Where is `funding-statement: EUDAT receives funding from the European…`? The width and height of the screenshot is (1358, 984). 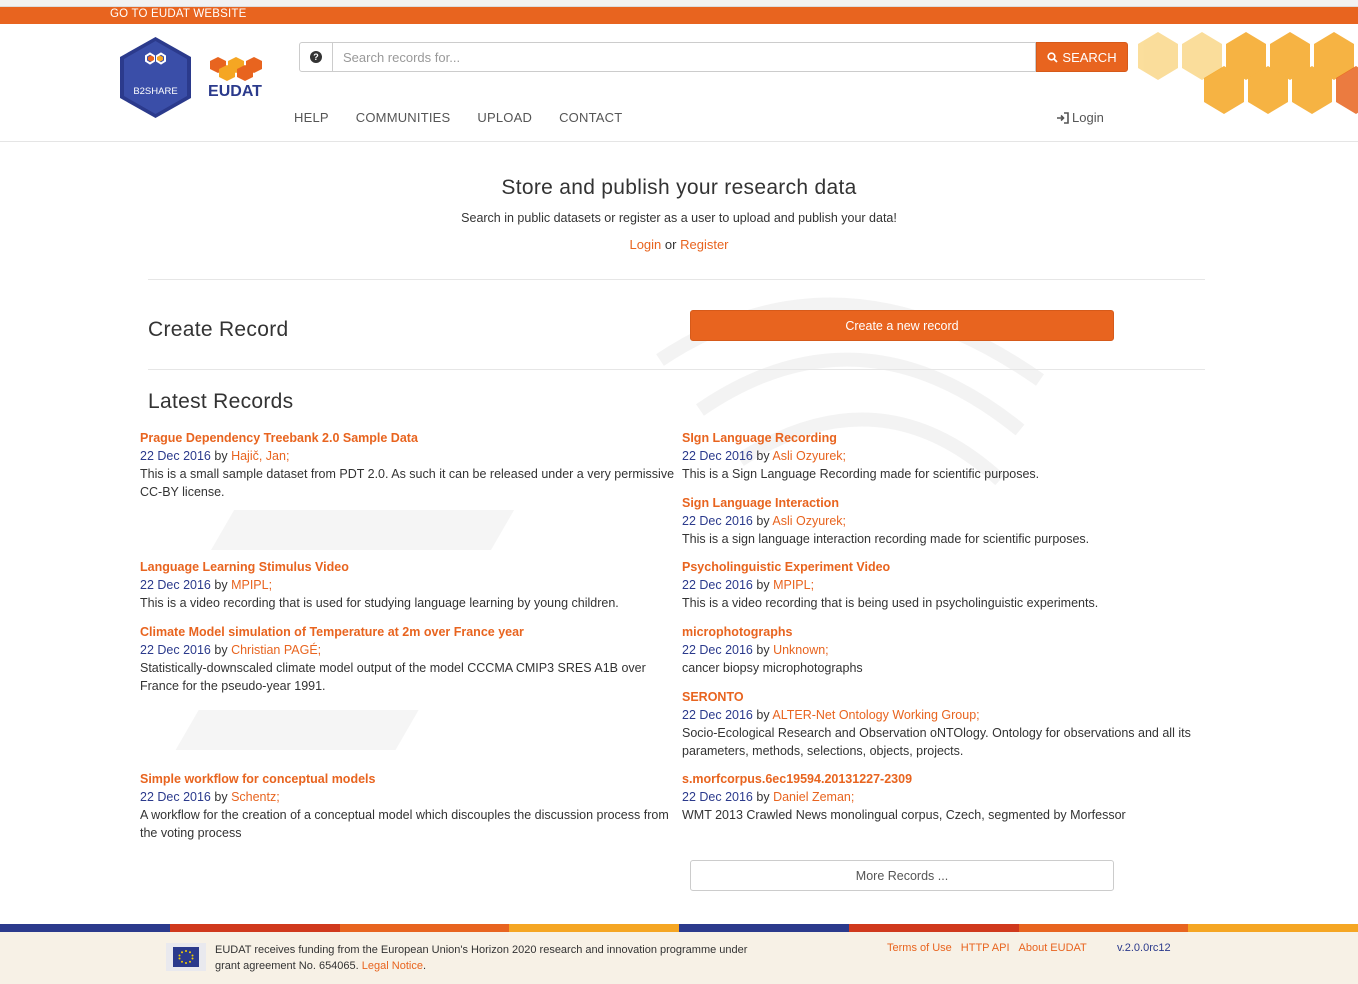 funding-statement: EUDAT receives funding from the European… is located at coordinates (481, 958).